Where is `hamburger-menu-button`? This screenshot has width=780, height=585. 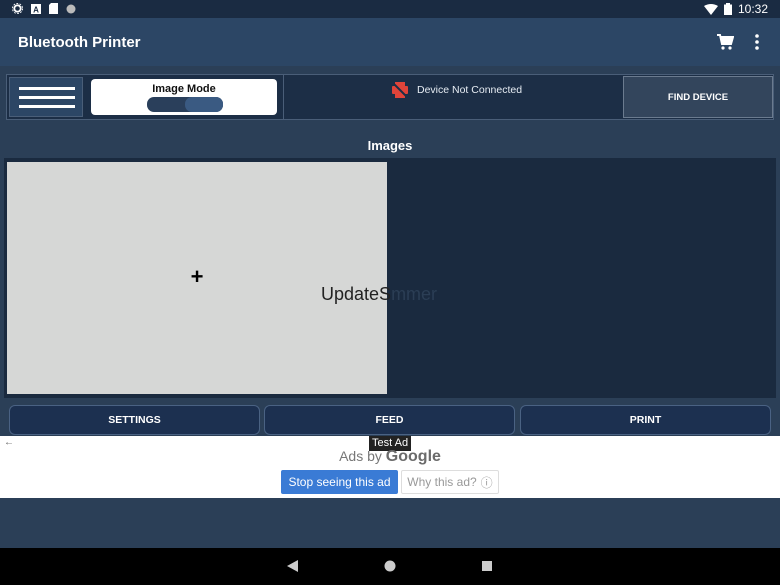 hamburger-menu-button is located at coordinates (46, 97).